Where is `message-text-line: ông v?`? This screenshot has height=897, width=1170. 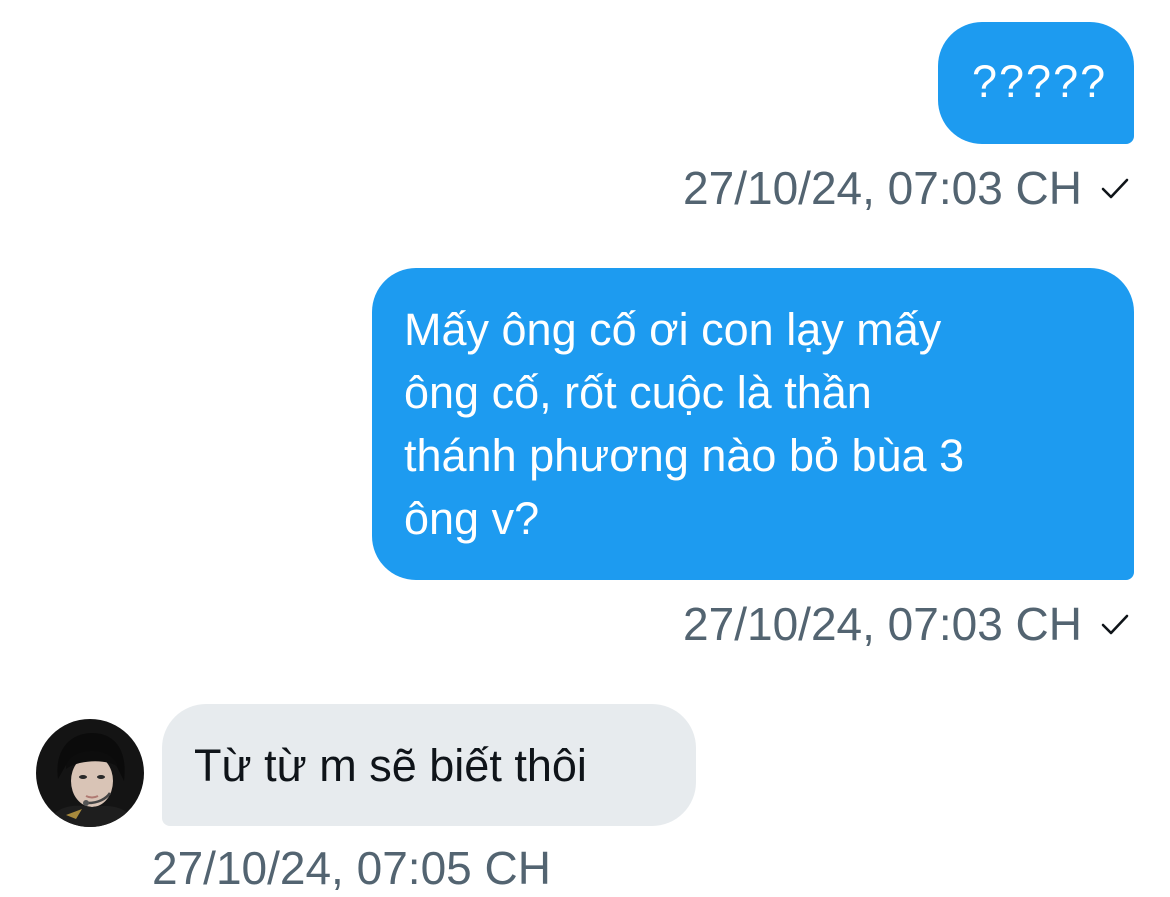
message-text-line: ông v? is located at coordinates (472, 518).